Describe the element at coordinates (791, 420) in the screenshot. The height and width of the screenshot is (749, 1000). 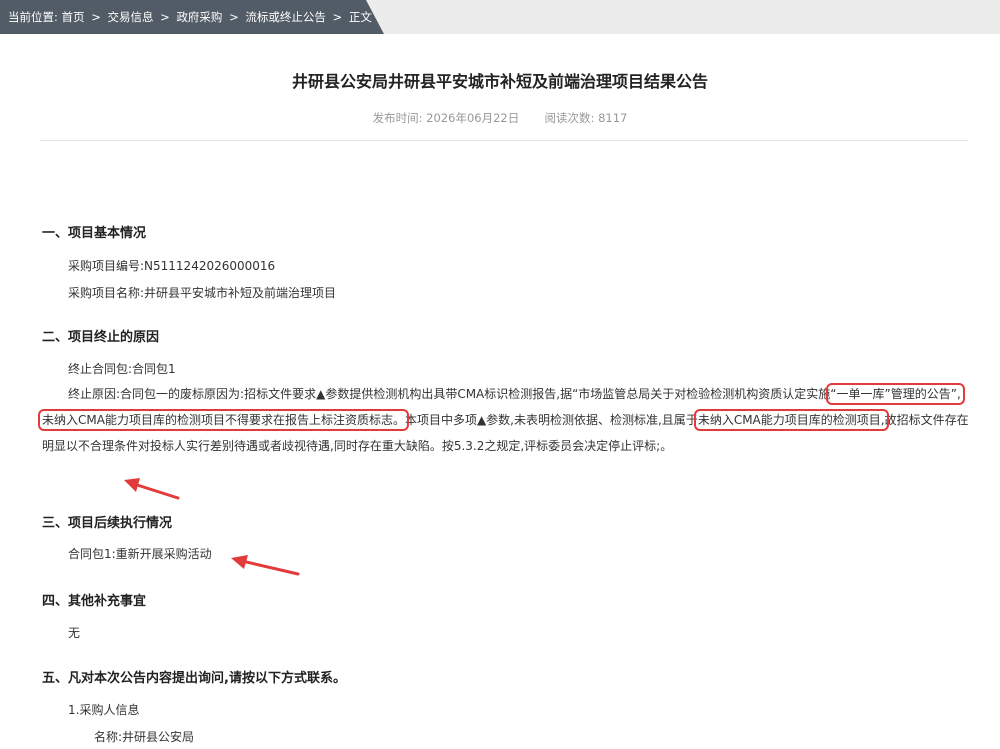
I see `highlight-box-cma-items: 未纳入CMA能力项目库的检测项目,` at that location.